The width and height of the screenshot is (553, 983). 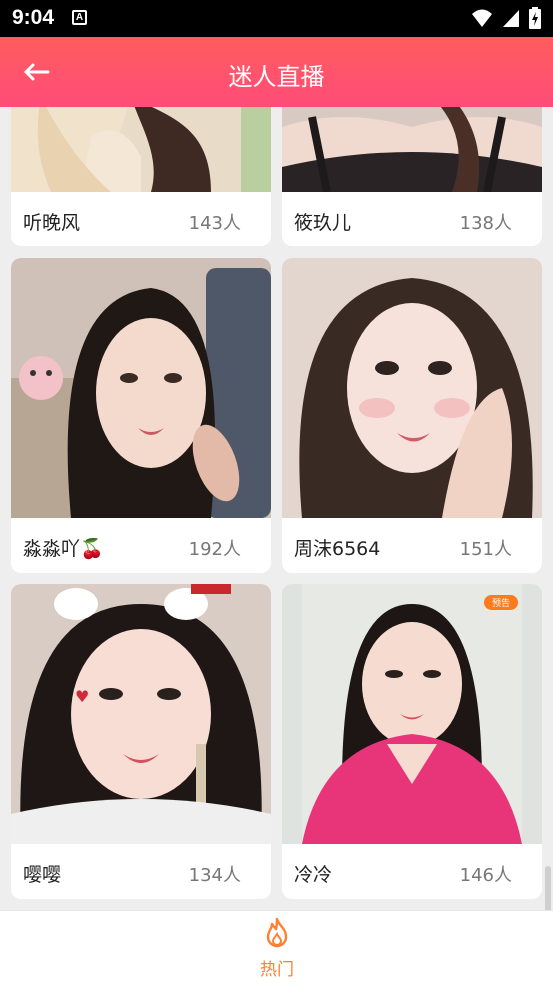 I want to click on stream-card: 听晚风 143人, so click(x=141, y=176).